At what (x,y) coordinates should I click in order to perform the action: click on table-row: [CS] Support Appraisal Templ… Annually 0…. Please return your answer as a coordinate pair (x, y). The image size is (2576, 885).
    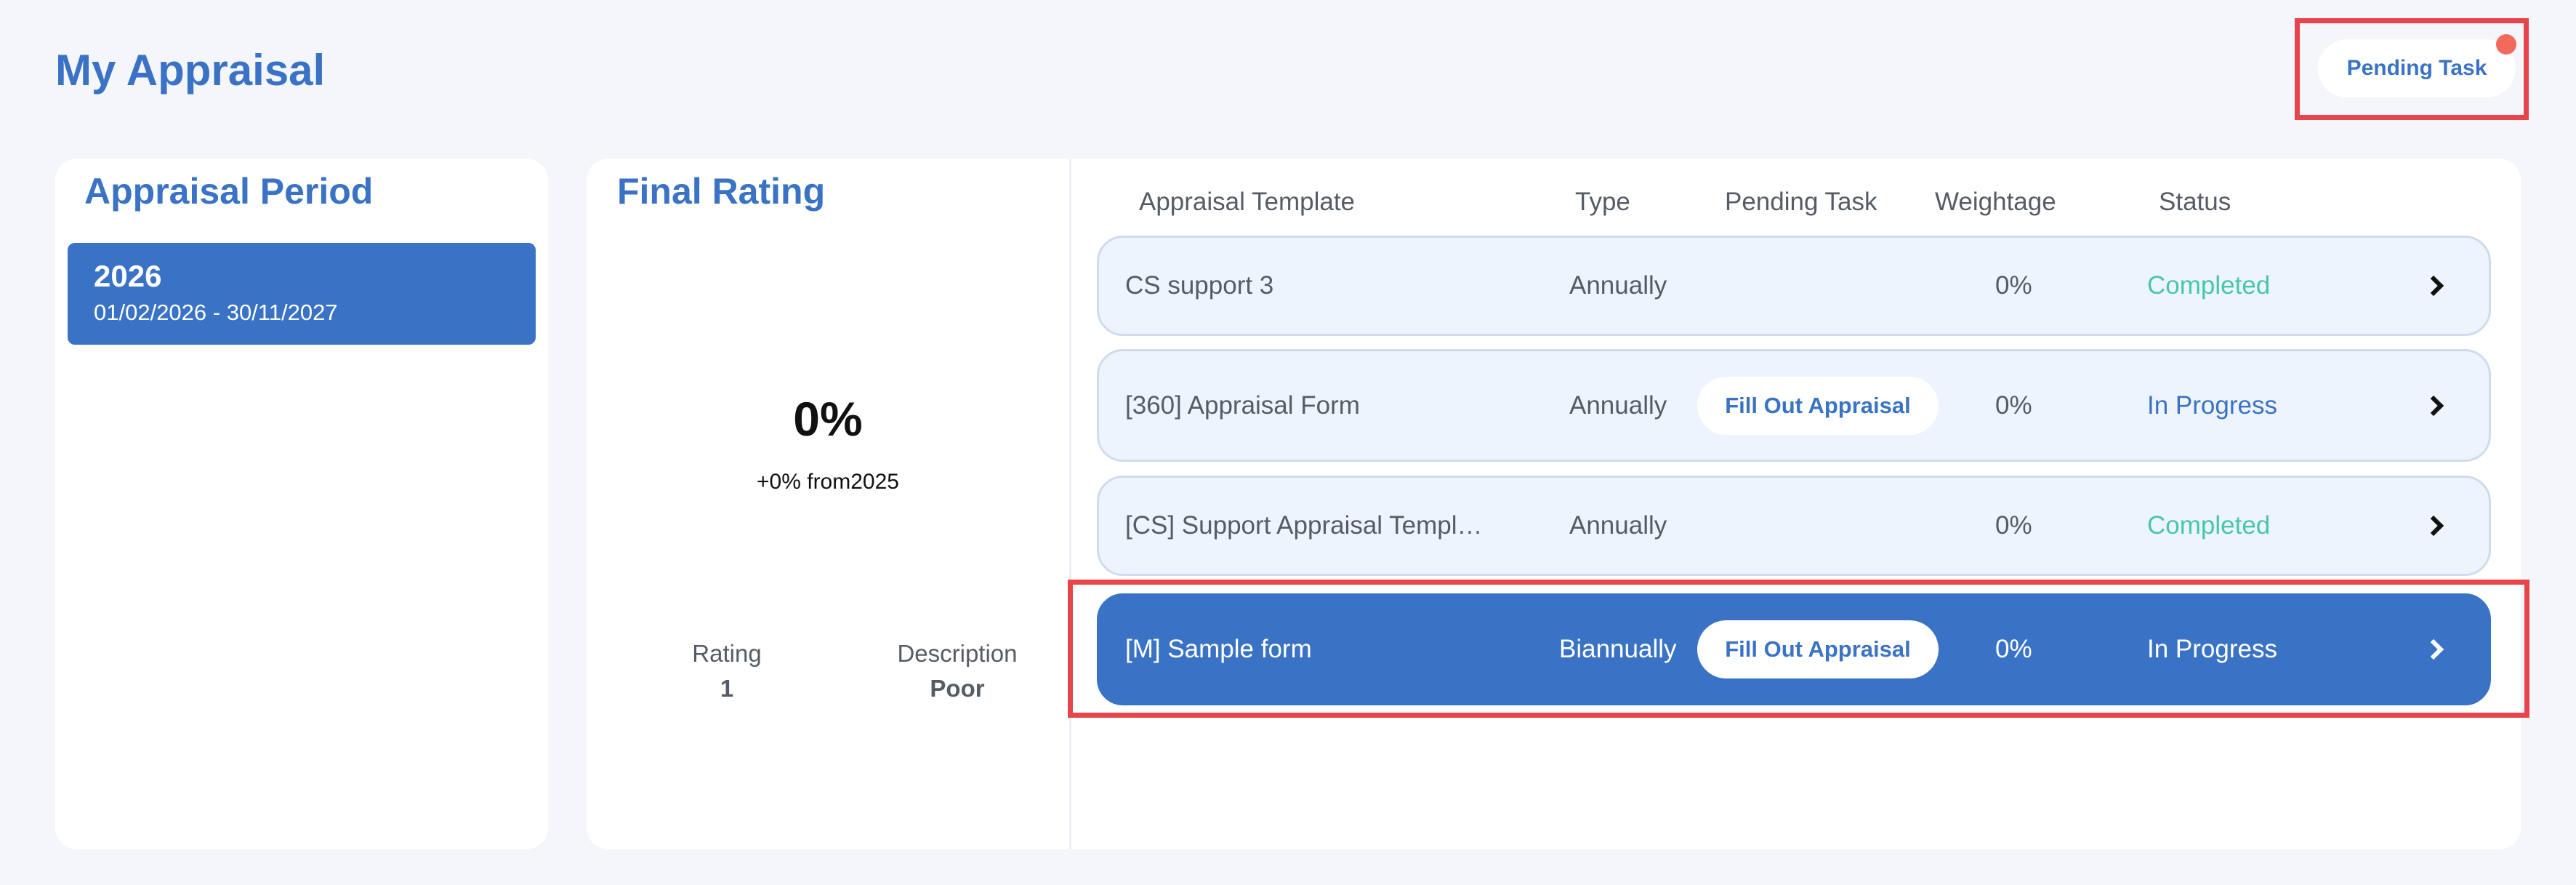
    Looking at the image, I should click on (1794, 526).